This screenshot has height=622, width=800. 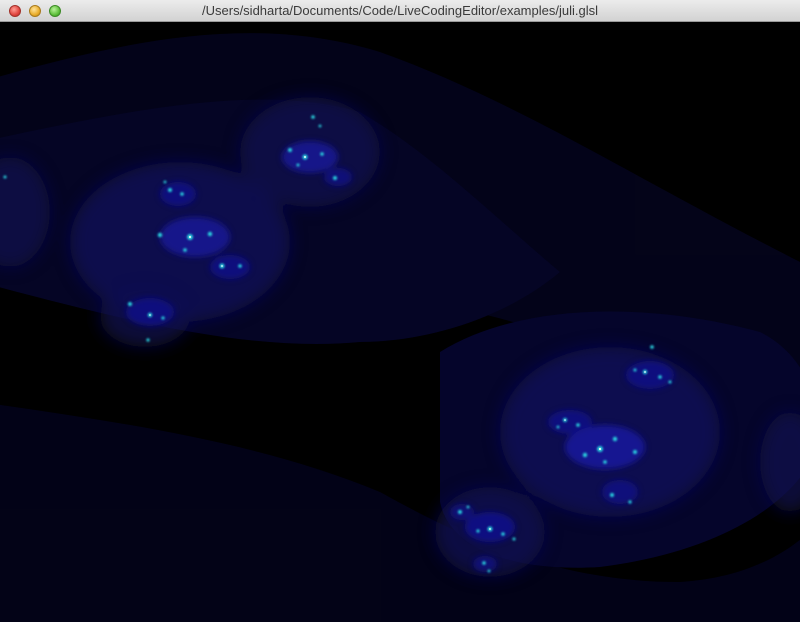 What do you see at coordinates (55, 11) in the screenshot?
I see `zoom-button` at bounding box center [55, 11].